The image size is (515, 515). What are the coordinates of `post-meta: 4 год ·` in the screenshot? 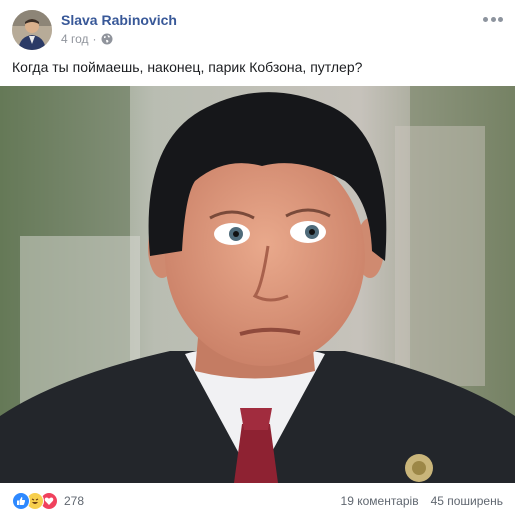 It's located at (87, 39).